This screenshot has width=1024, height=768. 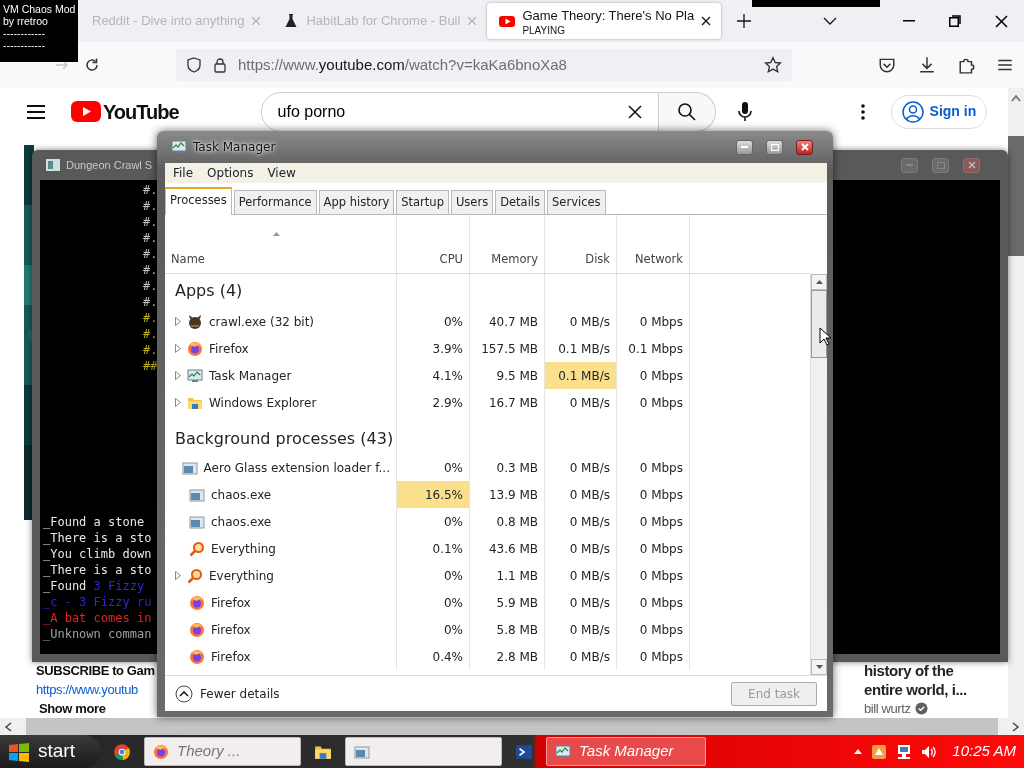 What do you see at coordinates (472, 202) in the screenshot?
I see `tab: Users` at bounding box center [472, 202].